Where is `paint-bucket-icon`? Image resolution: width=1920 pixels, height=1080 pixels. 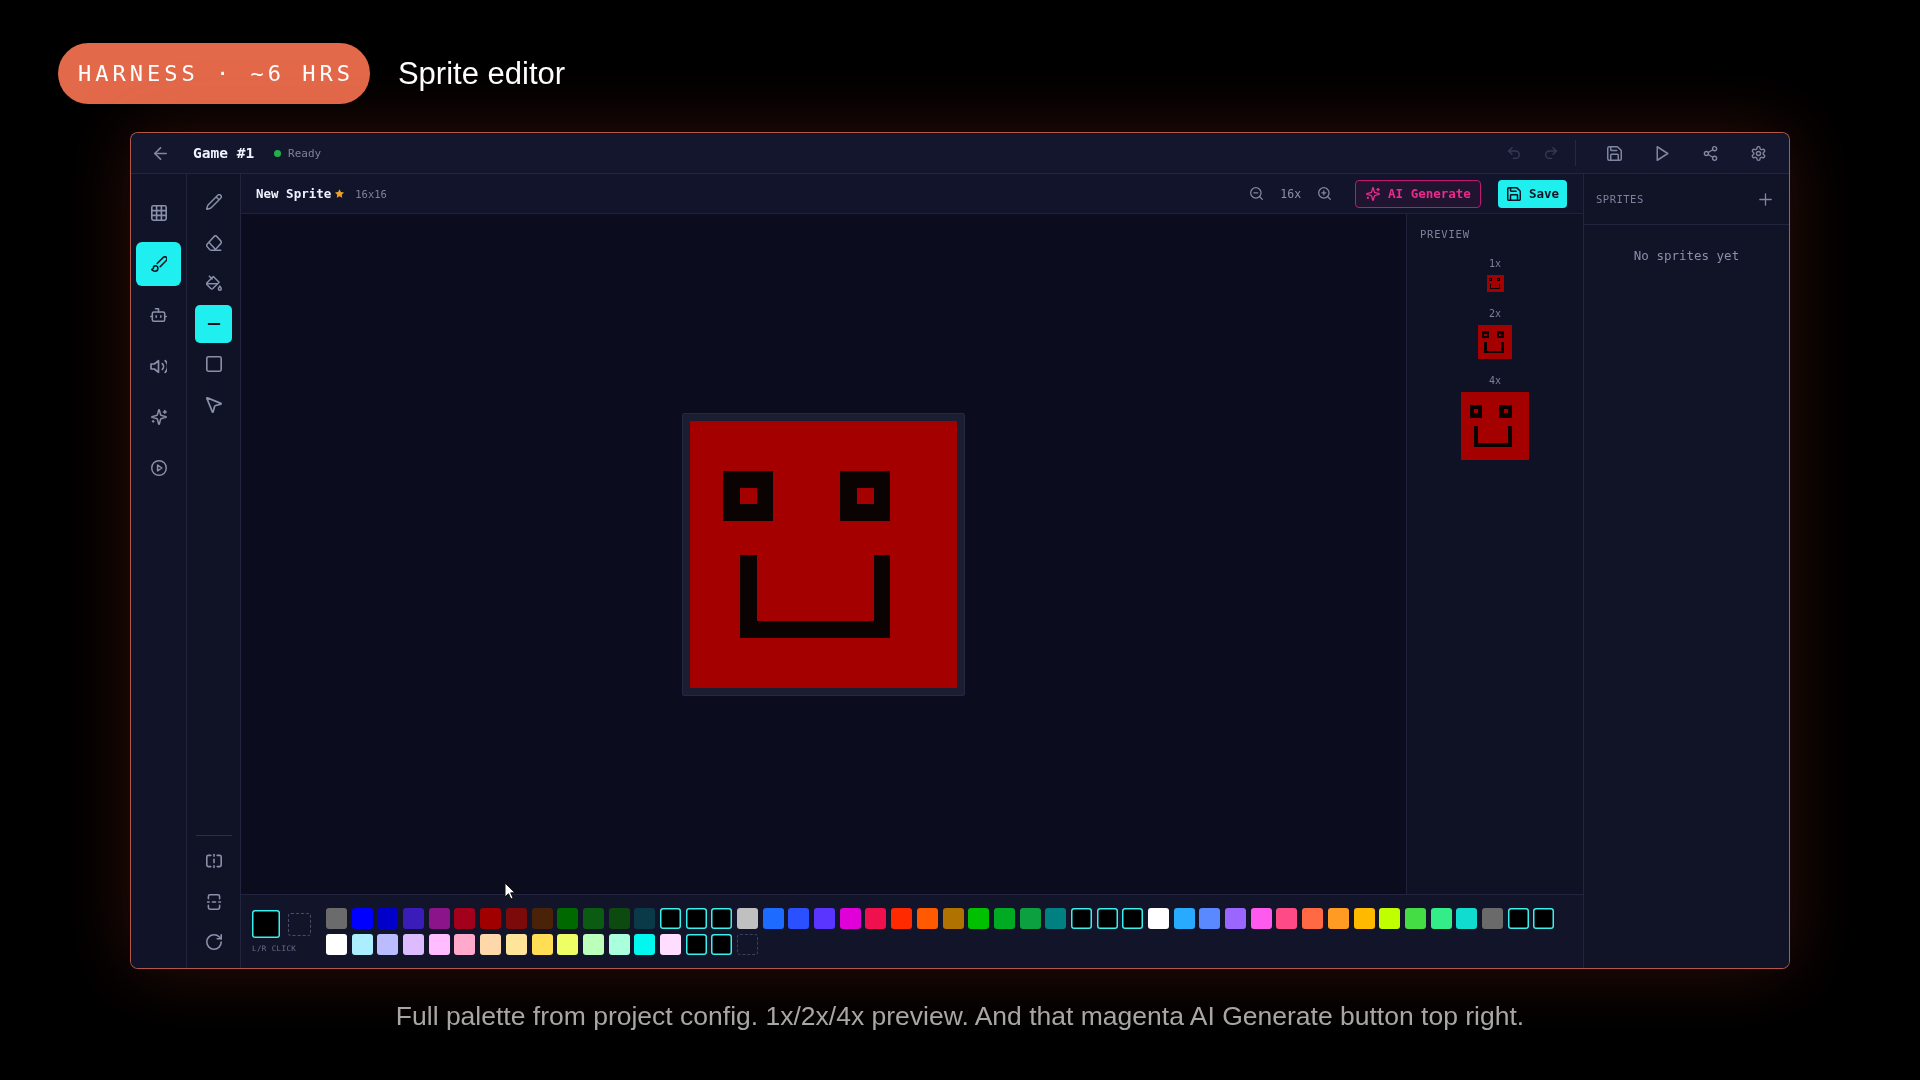 paint-bucket-icon is located at coordinates (213, 283).